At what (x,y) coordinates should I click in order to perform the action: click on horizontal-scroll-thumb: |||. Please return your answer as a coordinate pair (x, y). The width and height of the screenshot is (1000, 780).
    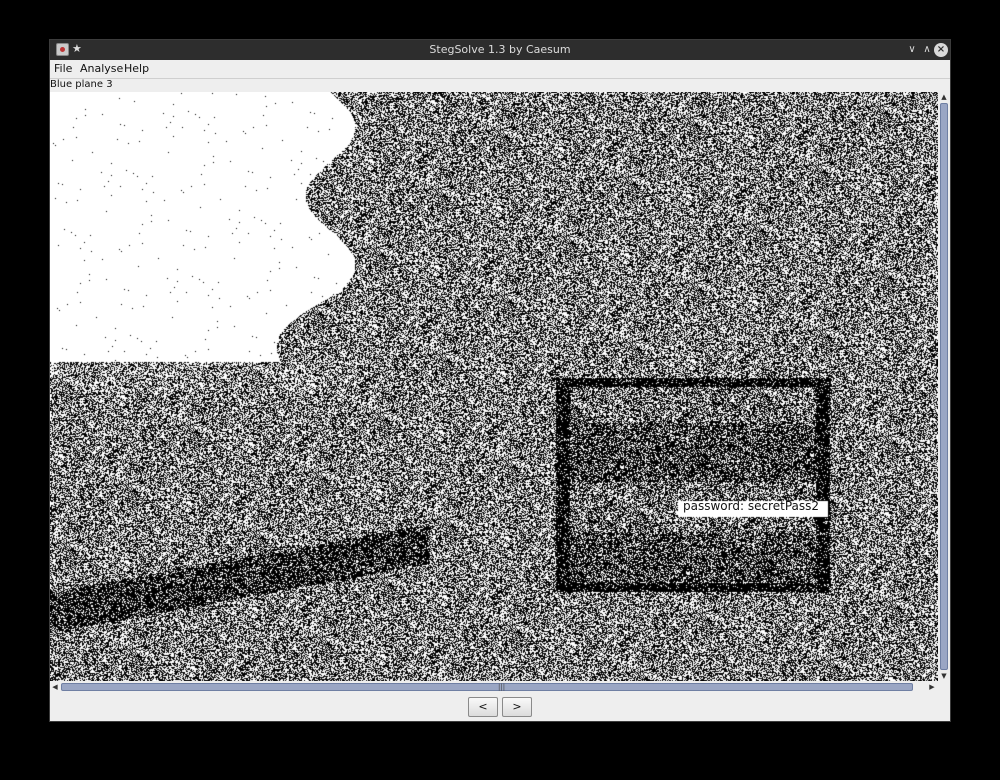
    Looking at the image, I should click on (487, 687).